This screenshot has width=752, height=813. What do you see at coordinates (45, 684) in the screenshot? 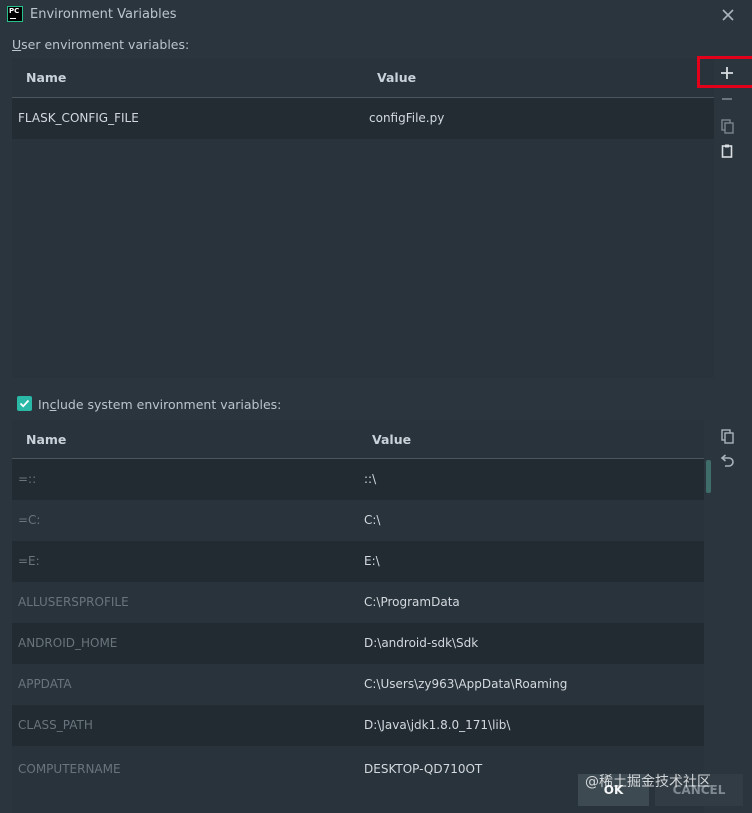
I see `env-name-cell: APPDATA` at bounding box center [45, 684].